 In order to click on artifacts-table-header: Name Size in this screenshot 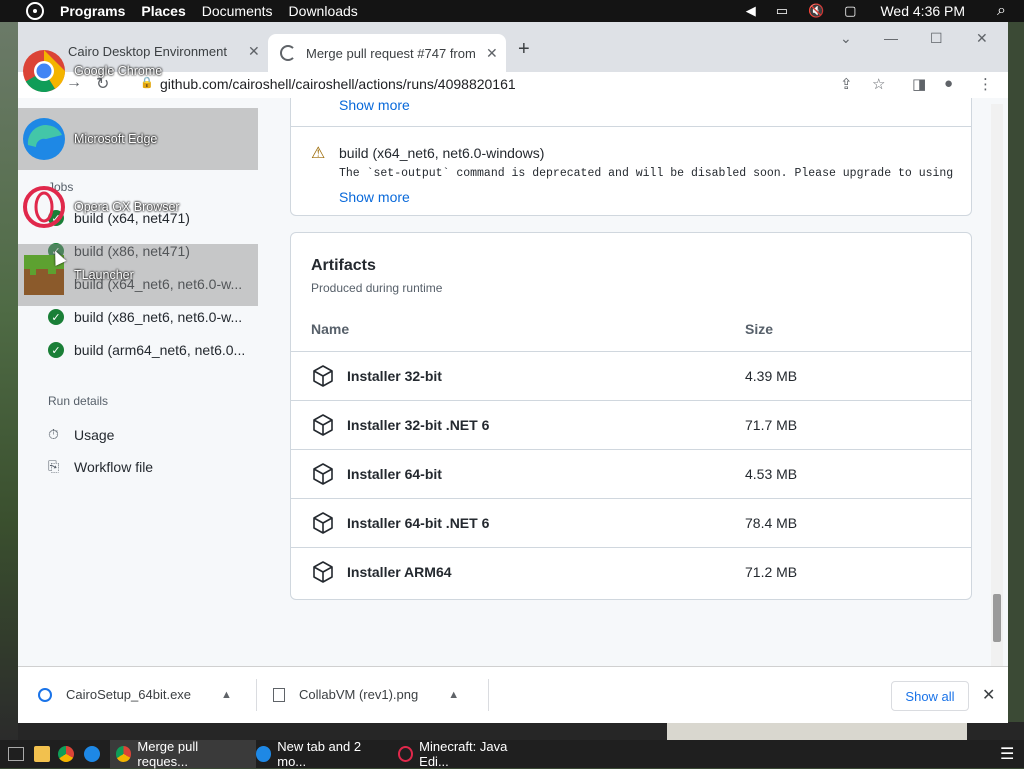, I will do `click(631, 330)`.